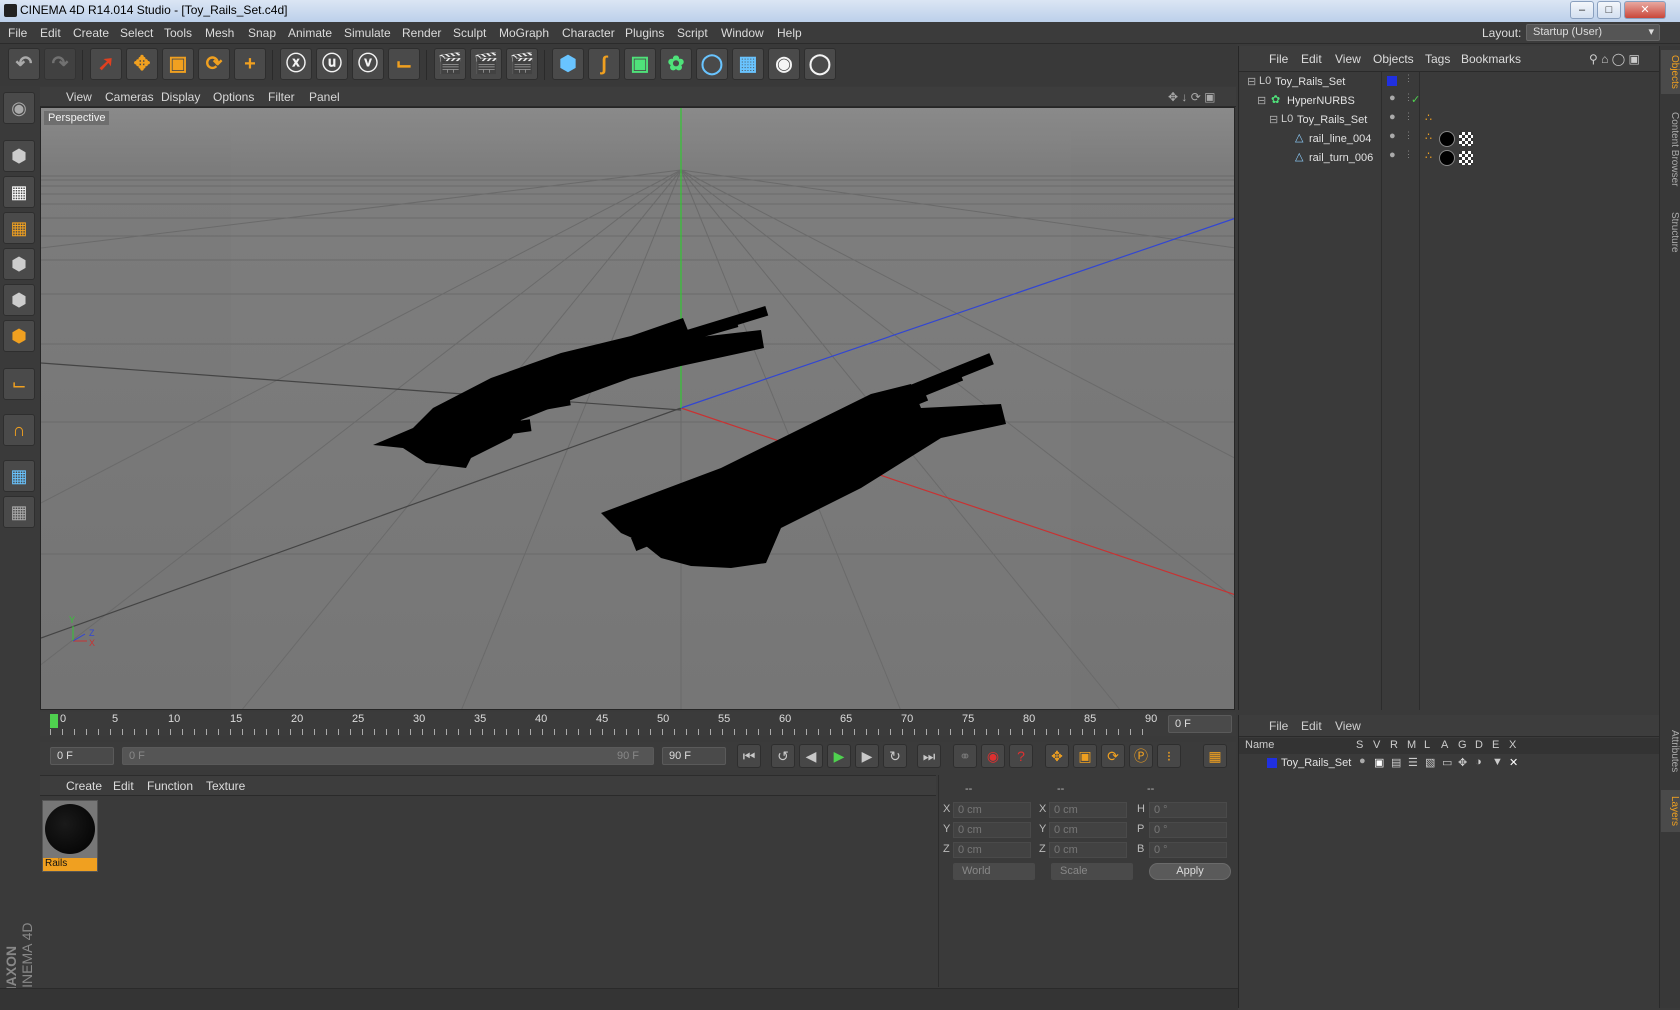 The image size is (1680, 1010). I want to click on z-axis-lock-icon: ⓥ, so click(368, 64).